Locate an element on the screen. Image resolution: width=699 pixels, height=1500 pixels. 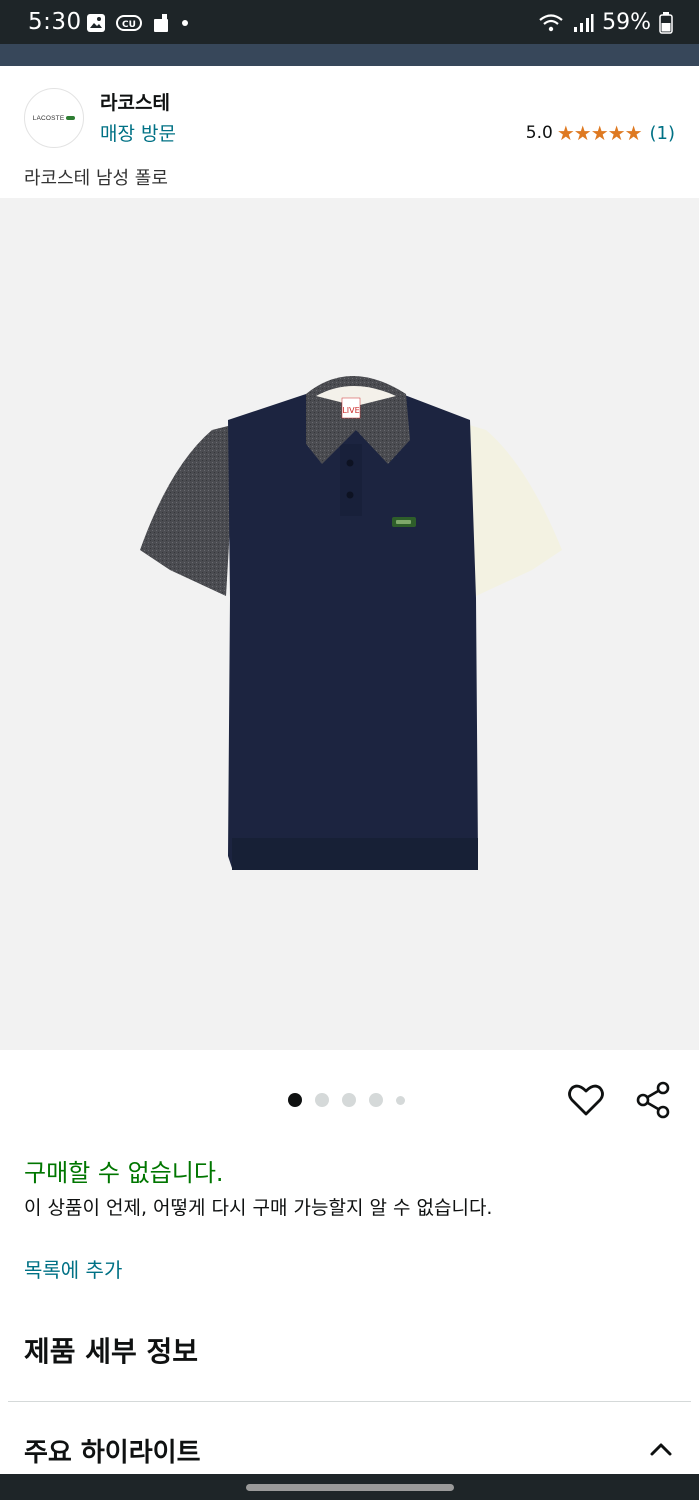
bag-icon is located at coordinates (161, 23).